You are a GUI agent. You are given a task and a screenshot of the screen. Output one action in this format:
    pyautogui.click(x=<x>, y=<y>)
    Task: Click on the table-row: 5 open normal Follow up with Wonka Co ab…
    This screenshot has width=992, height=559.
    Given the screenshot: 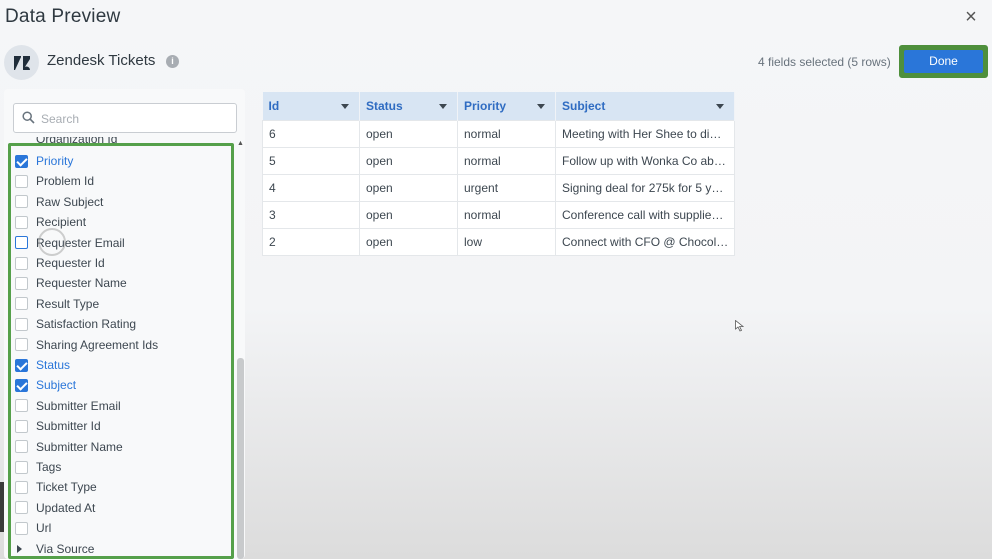 What is the action you would take?
    pyautogui.click(x=499, y=160)
    